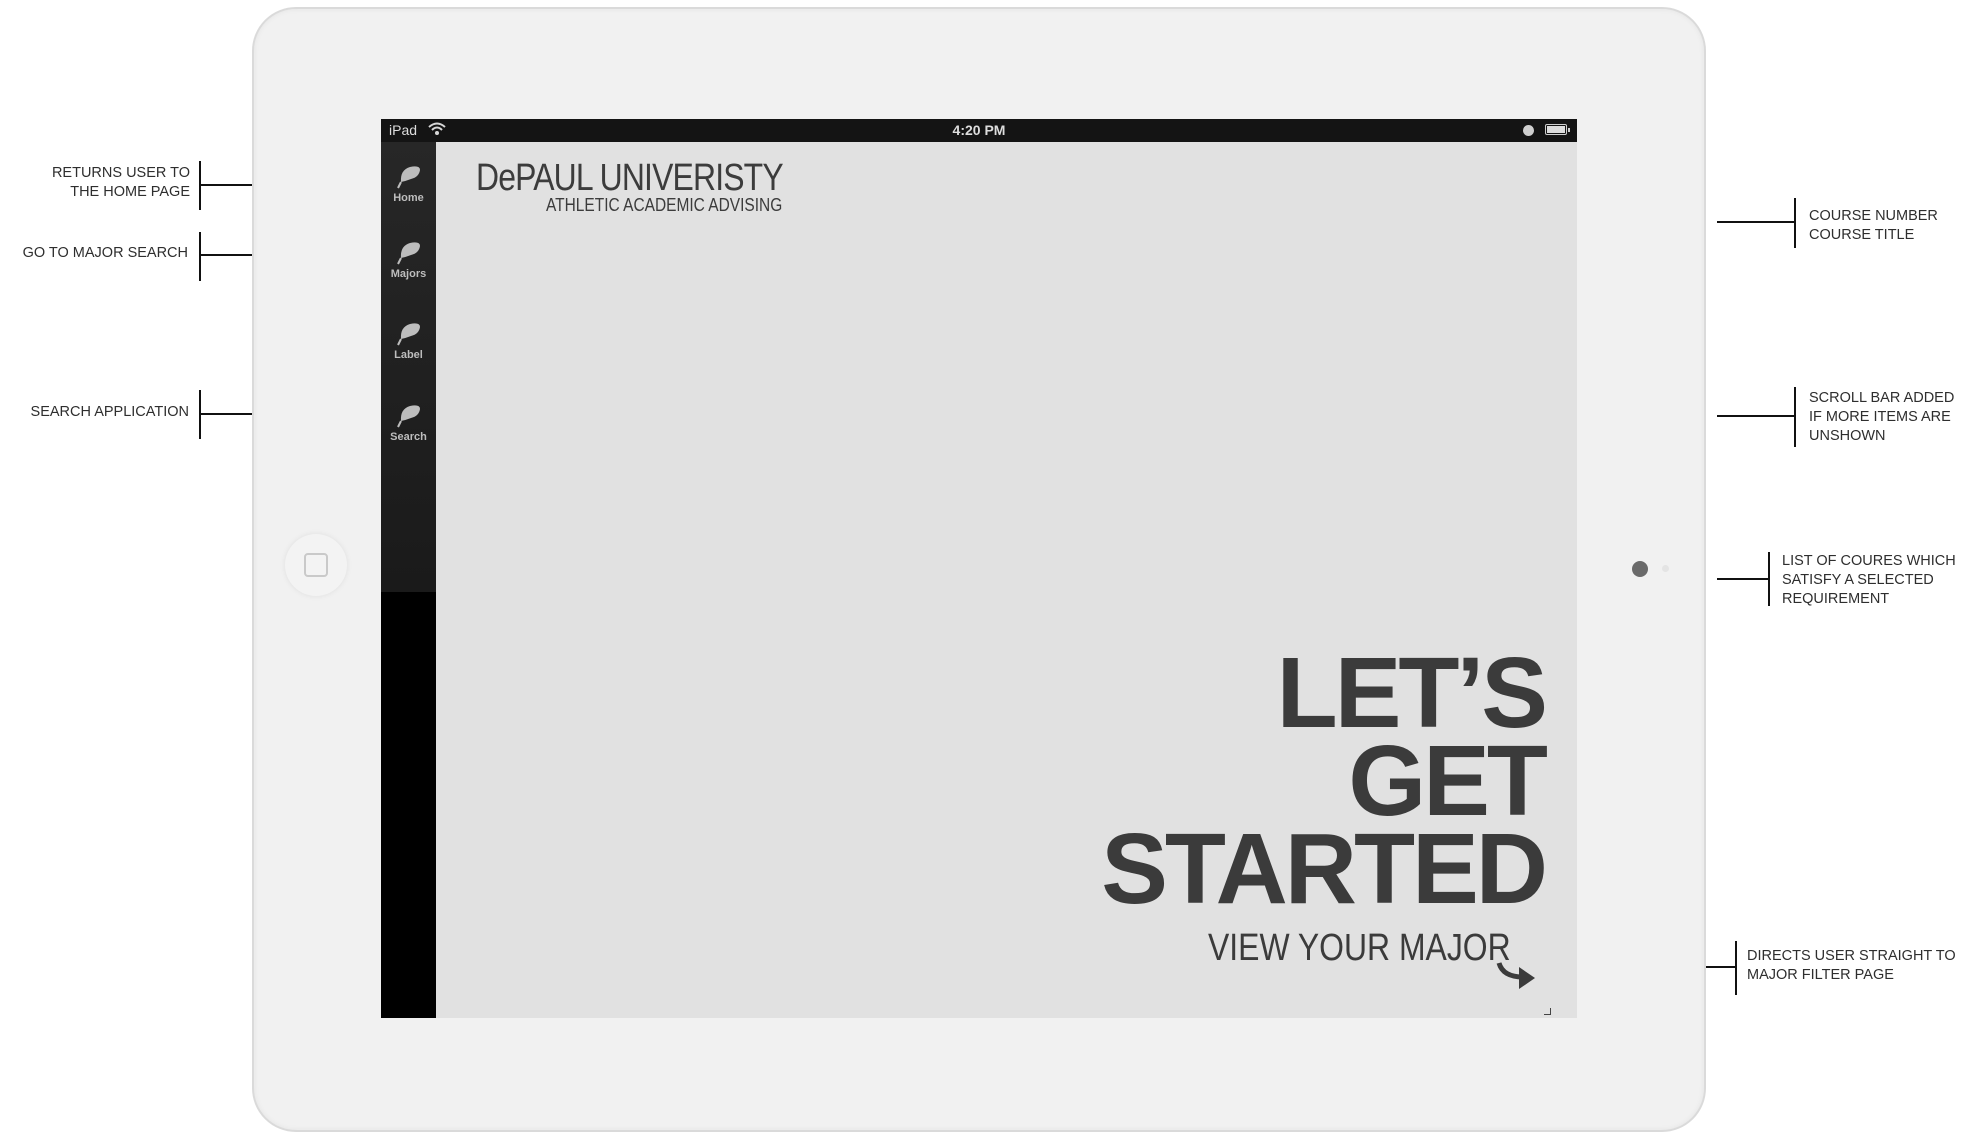 This screenshot has width=1977, height=1132. I want to click on sidebar-item-label: Home, so click(408, 198).